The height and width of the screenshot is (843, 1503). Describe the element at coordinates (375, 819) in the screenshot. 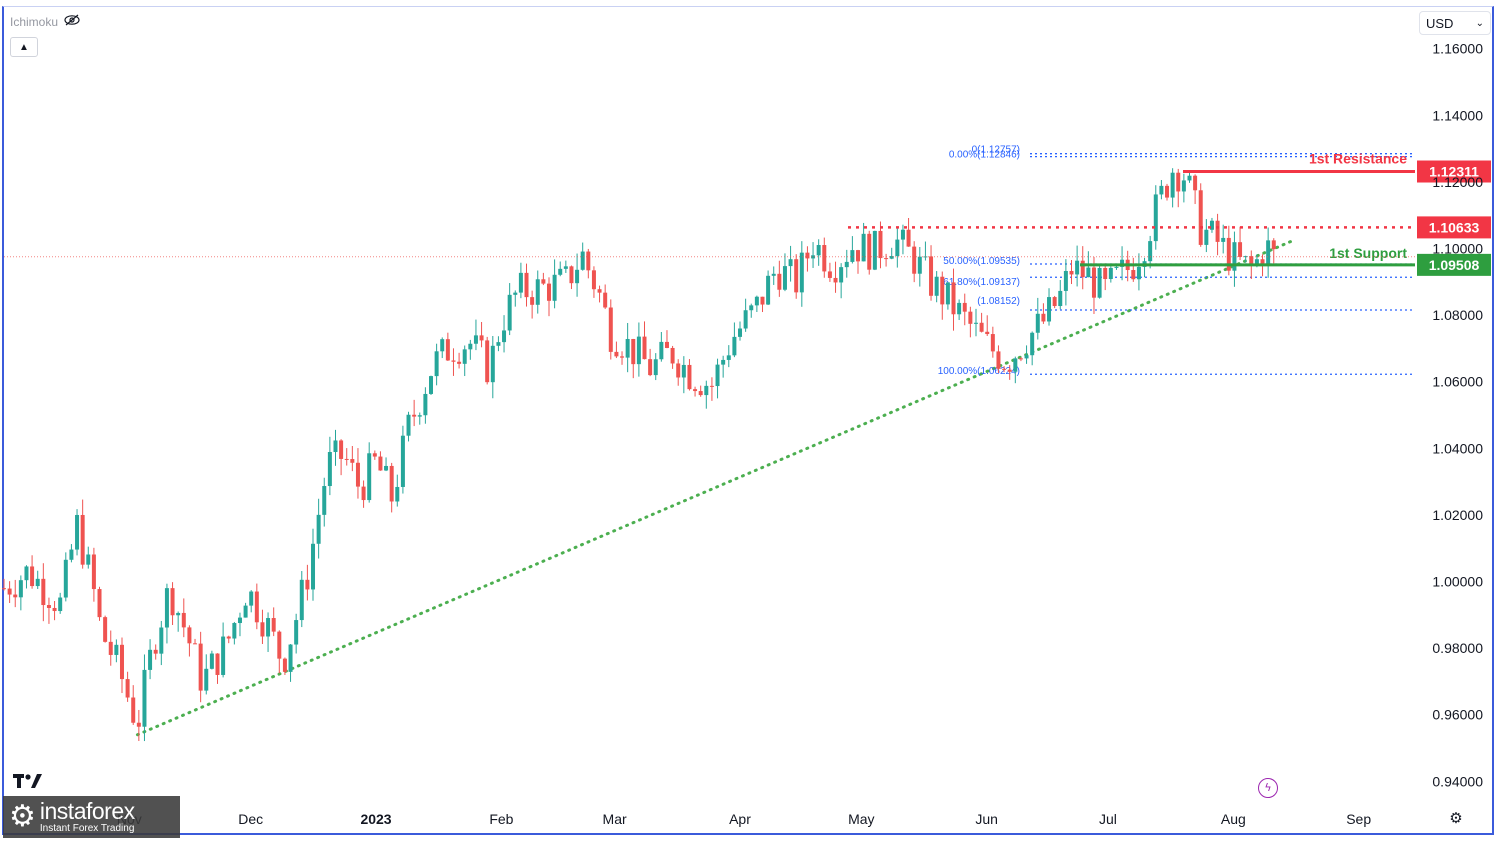

I see `x-tick-label: 2023` at that location.